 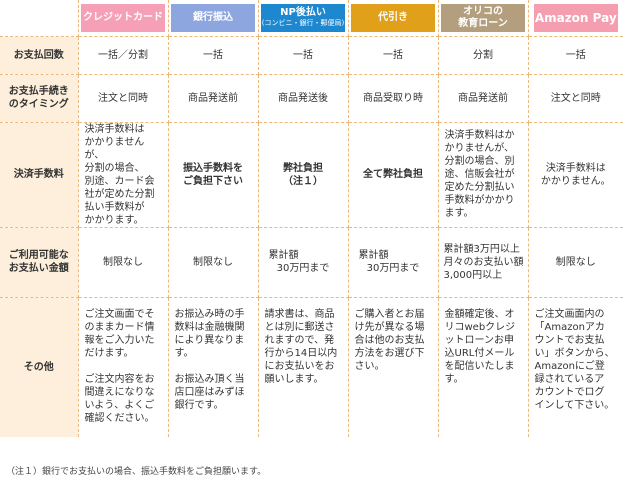 I want to click on tab-amazon-pay: Amazon Pay, so click(x=575, y=17).